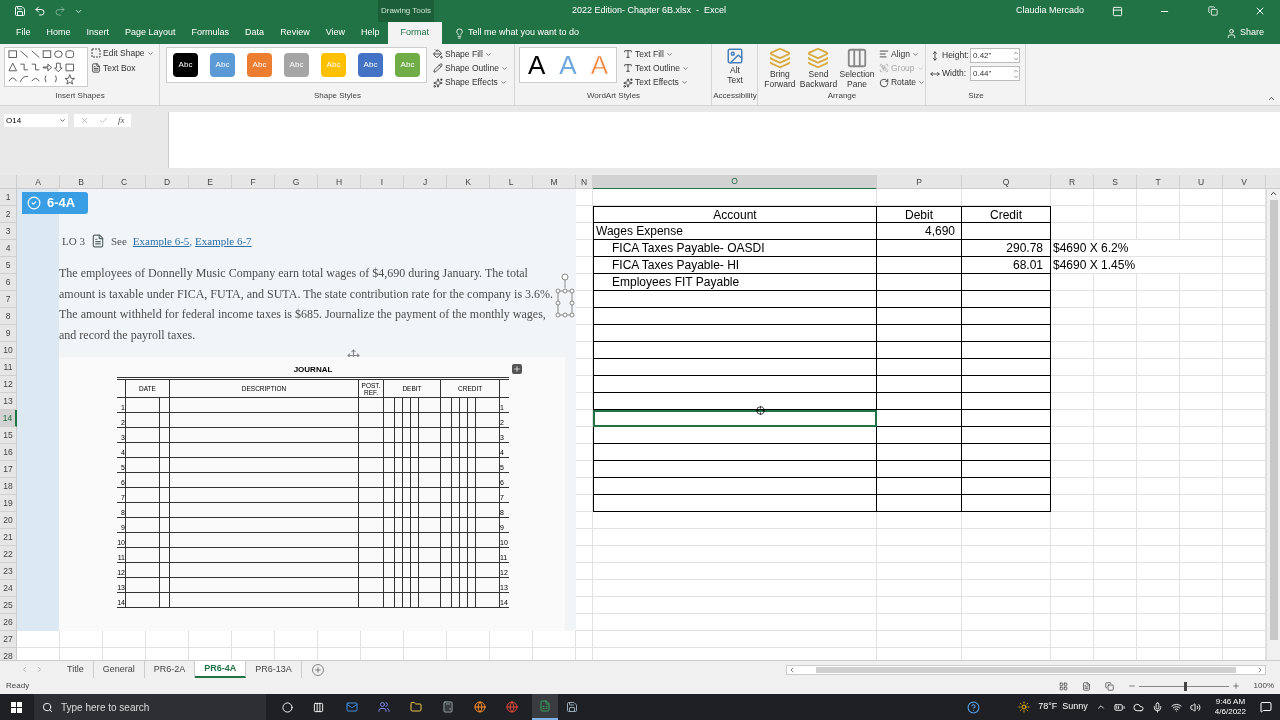 Image resolution: width=1280 pixels, height=720 pixels. What do you see at coordinates (517, 369) in the screenshot?
I see `add-button` at bounding box center [517, 369].